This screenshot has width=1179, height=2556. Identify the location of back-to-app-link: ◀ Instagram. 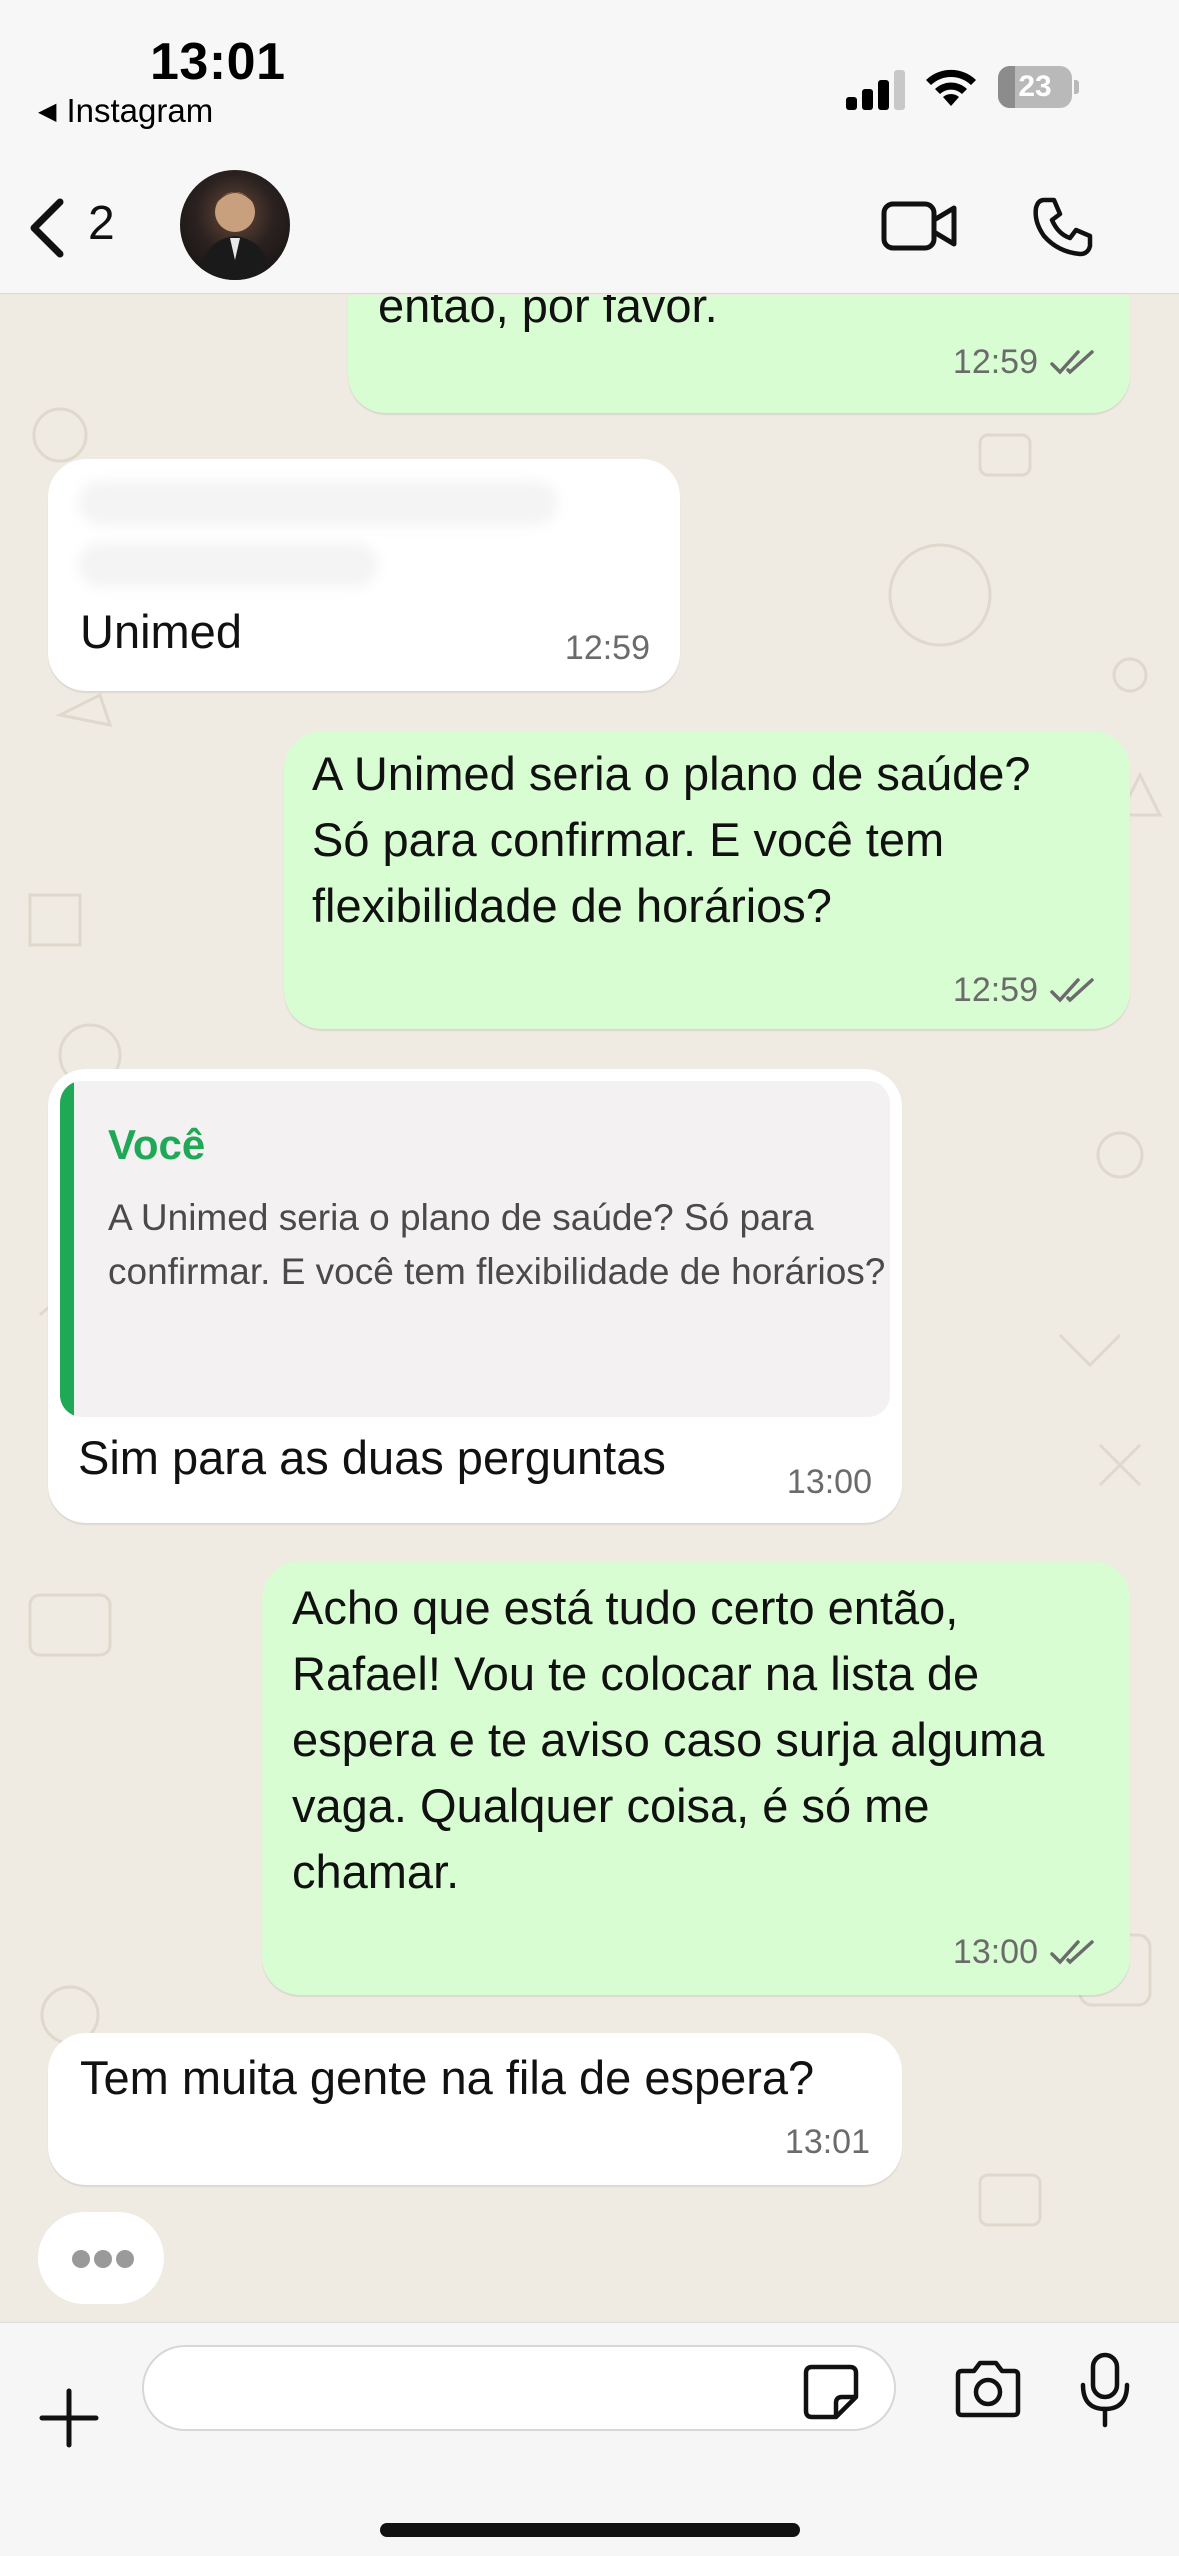
(125, 111).